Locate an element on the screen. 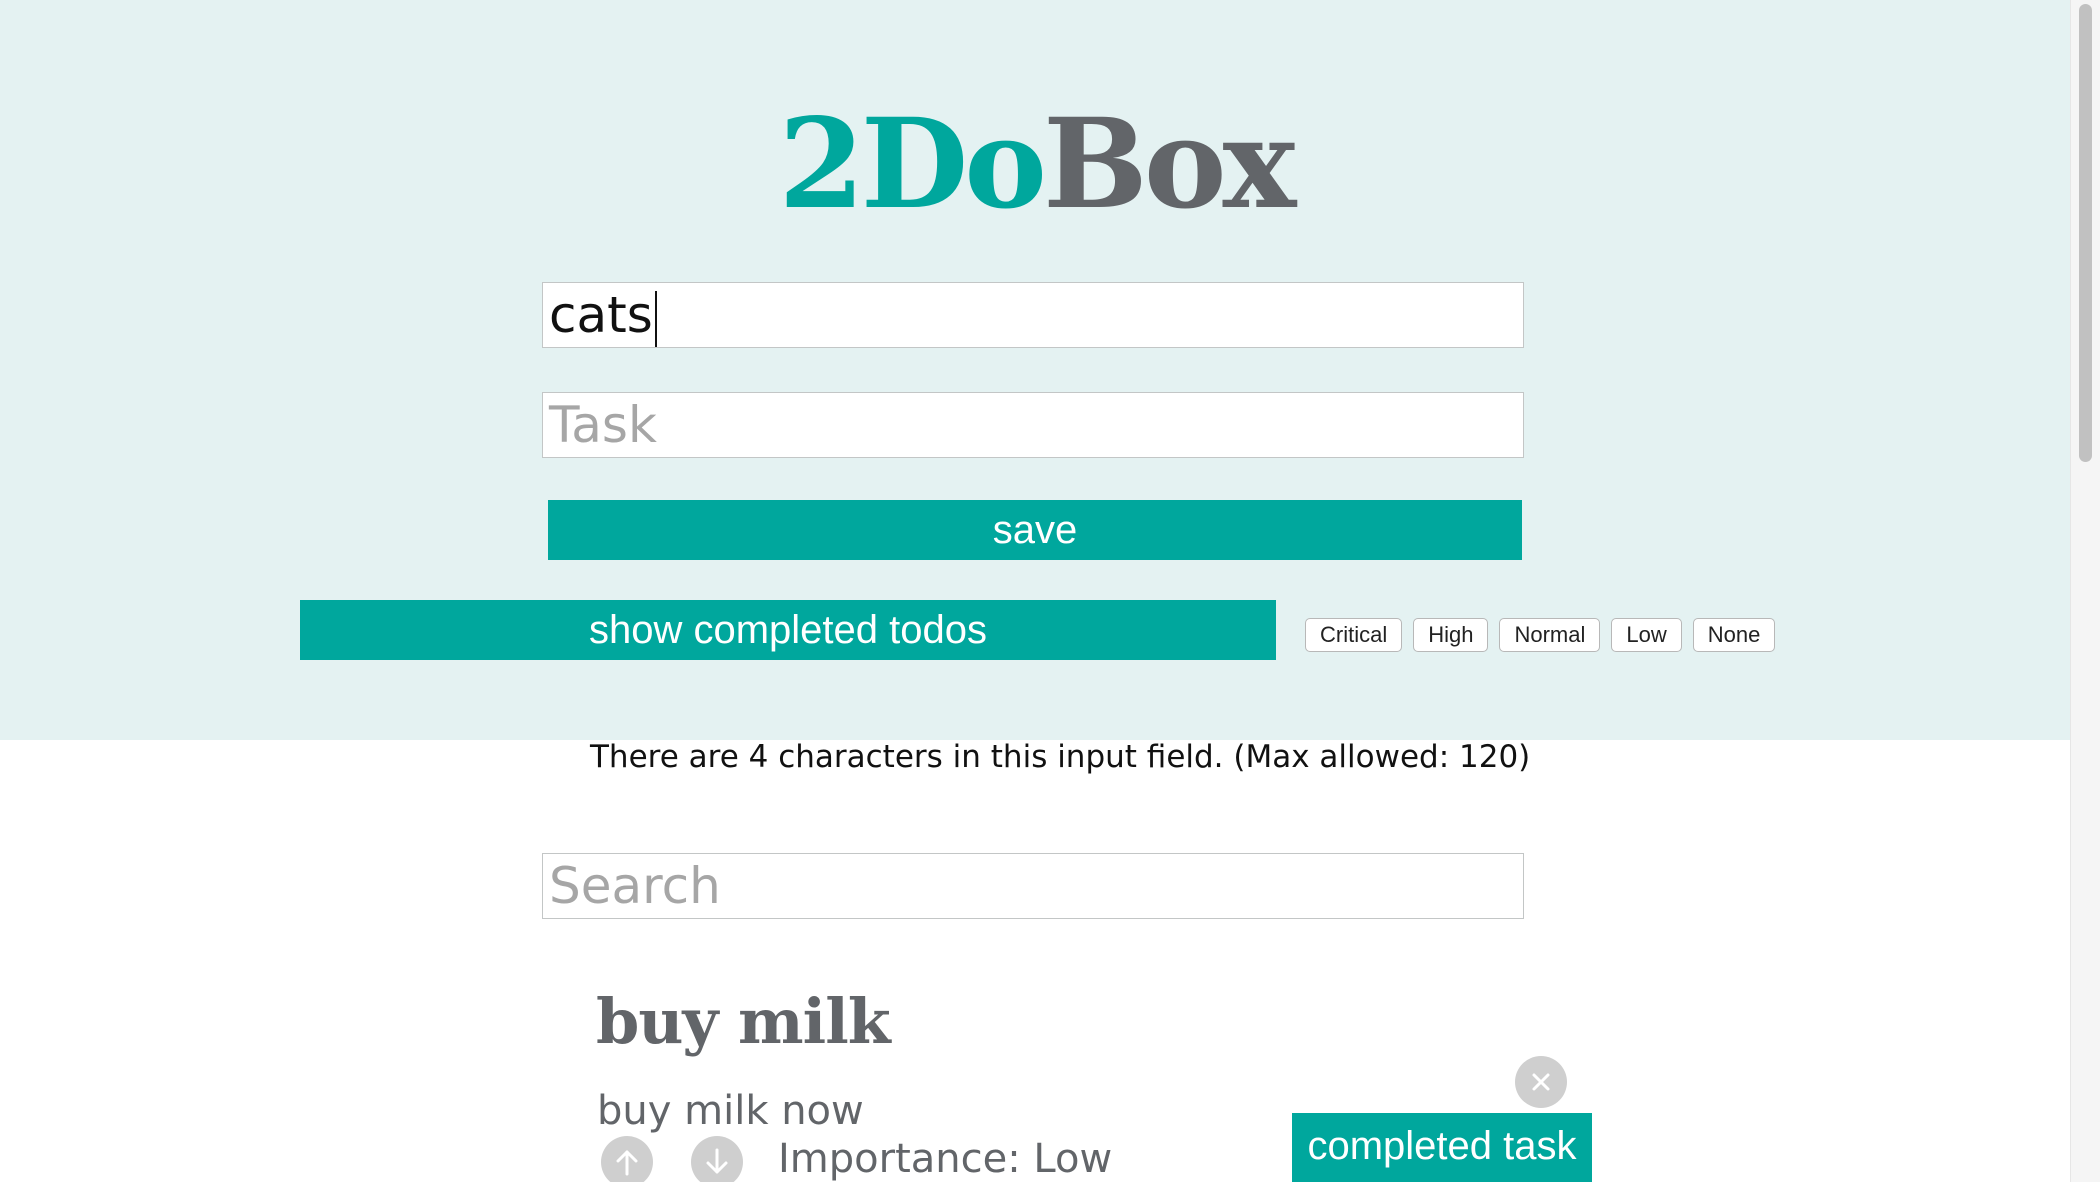 Image resolution: width=2100 pixels, height=1182 pixels. text-caret is located at coordinates (655, 318).